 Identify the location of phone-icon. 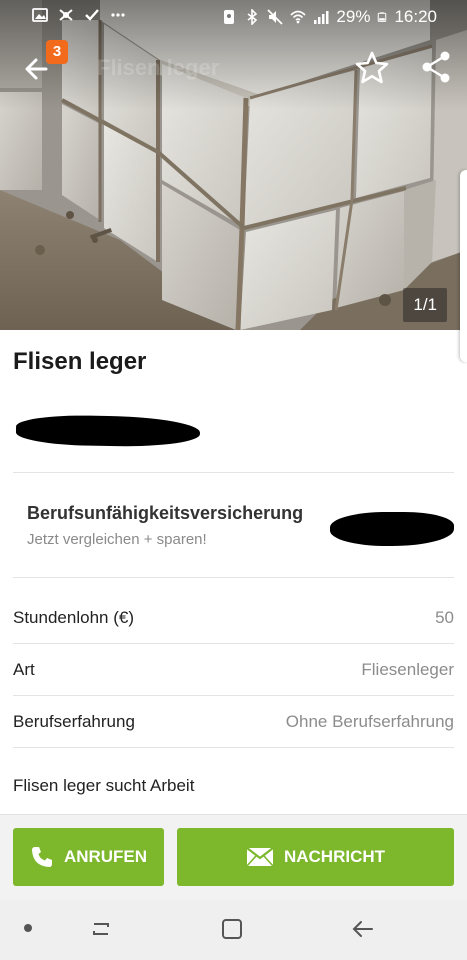
(41, 857).